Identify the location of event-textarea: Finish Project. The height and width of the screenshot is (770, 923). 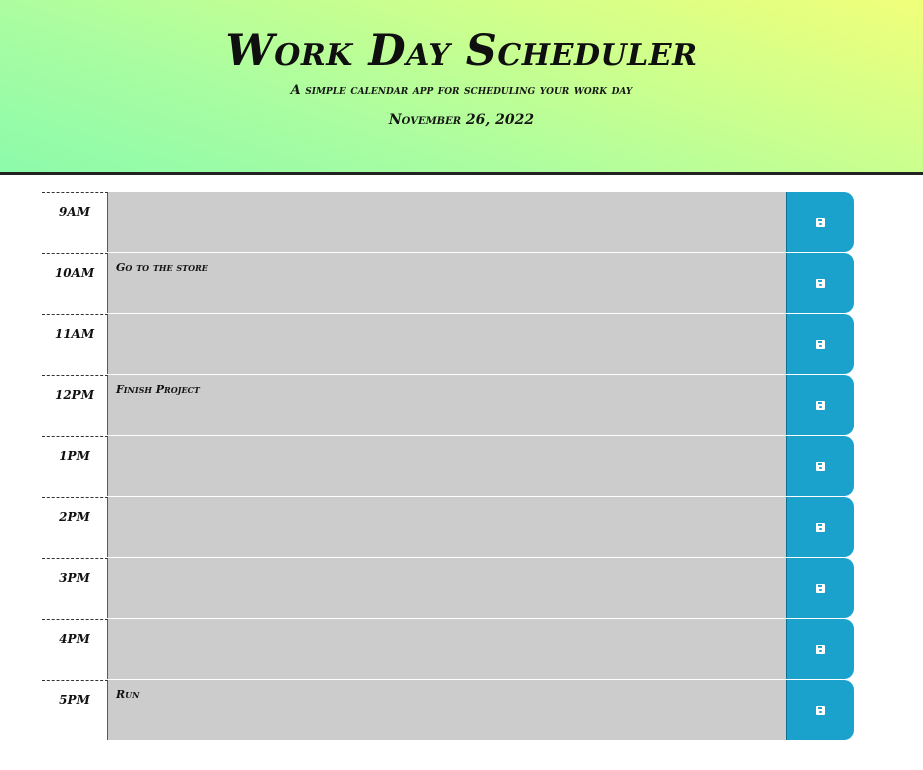
(447, 405).